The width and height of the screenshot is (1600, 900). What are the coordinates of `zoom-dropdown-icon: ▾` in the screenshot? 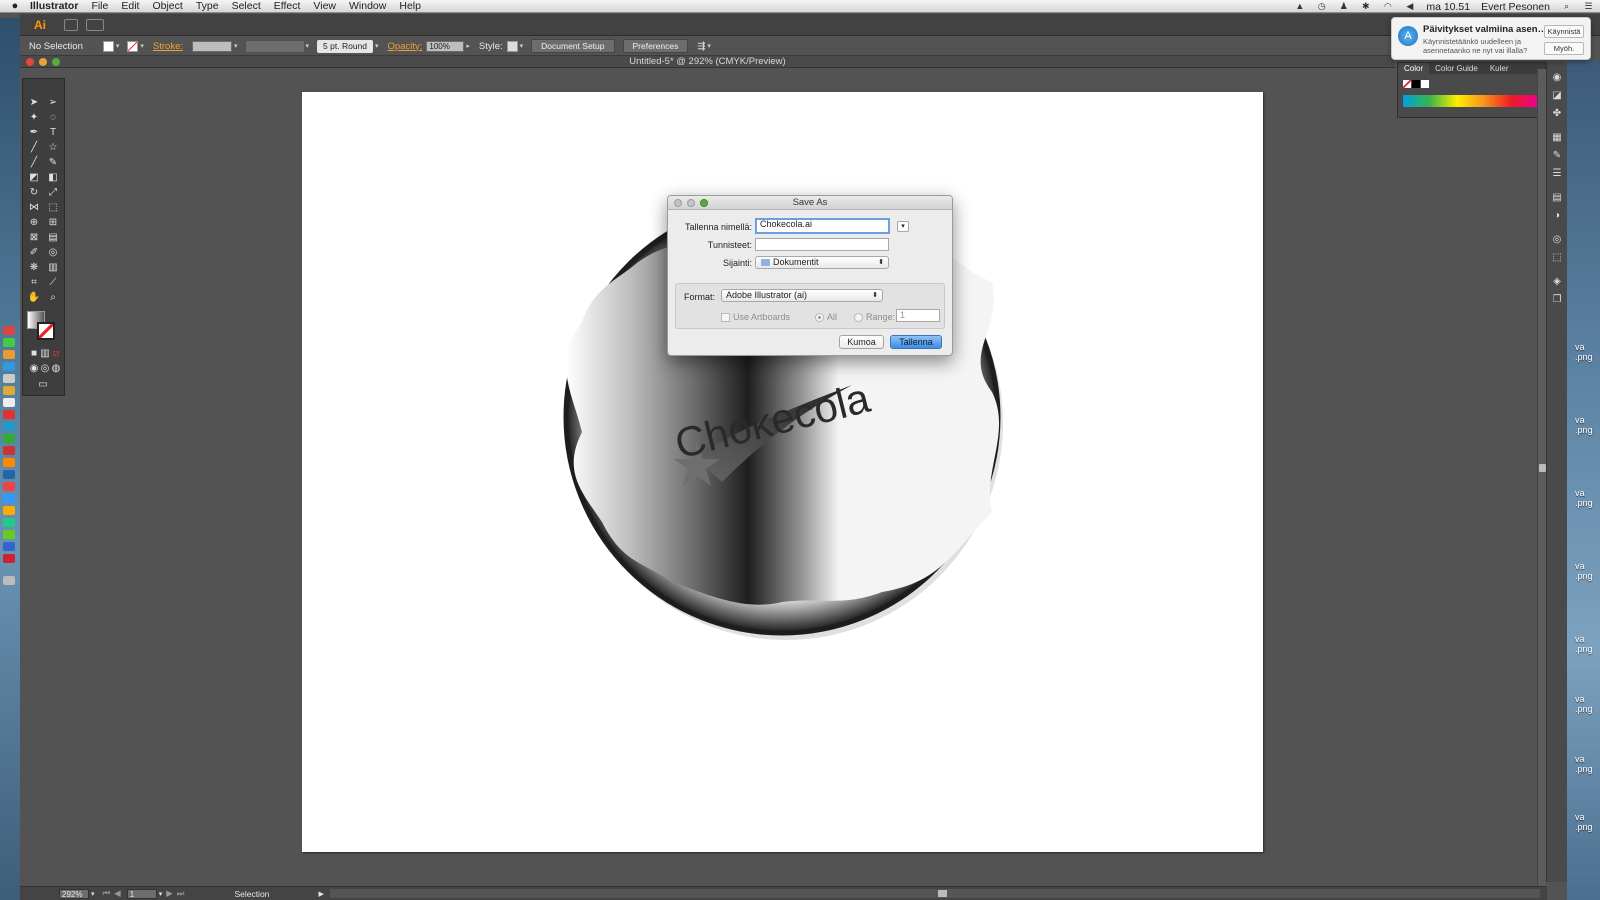 It's located at (93, 894).